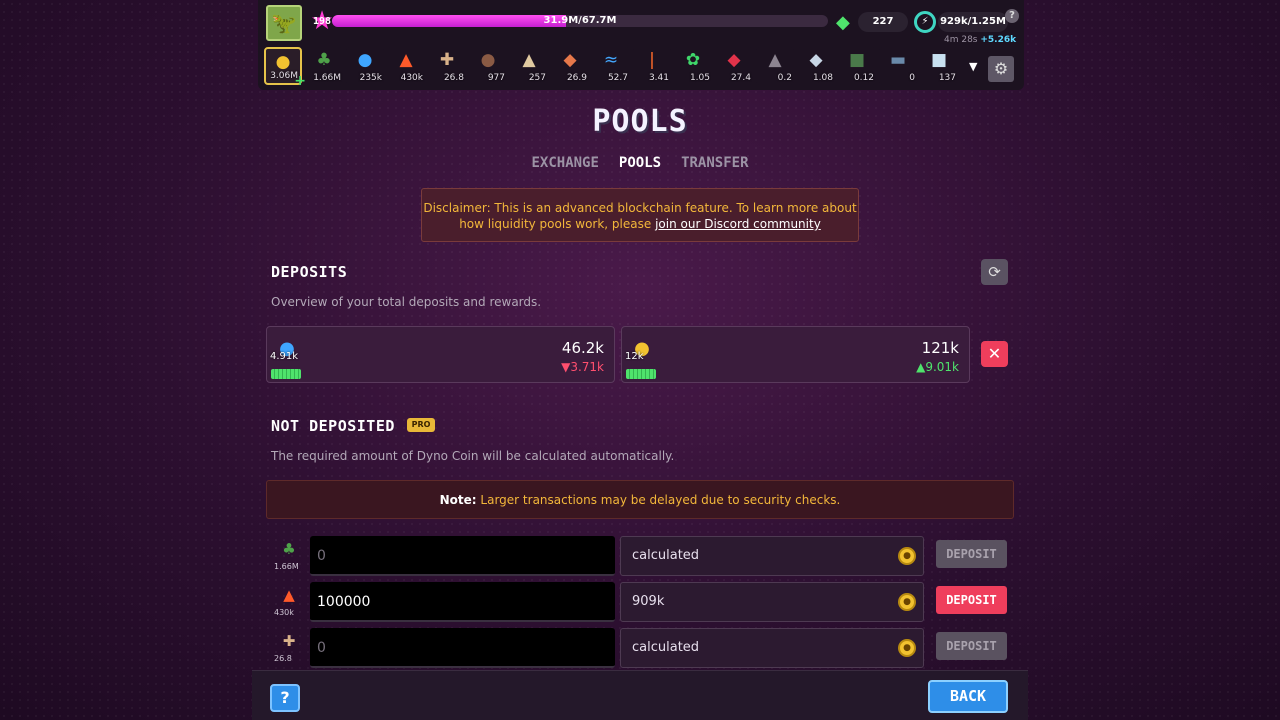 The width and height of the screenshot is (1280, 720). Describe the element at coordinates (284, 23) in the screenshot. I see `player-avatar: 🦖` at that location.